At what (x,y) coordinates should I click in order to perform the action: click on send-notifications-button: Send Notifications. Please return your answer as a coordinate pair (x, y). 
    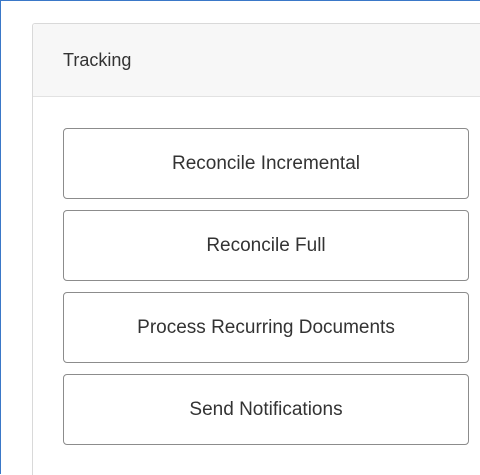
    Looking at the image, I should click on (266, 409).